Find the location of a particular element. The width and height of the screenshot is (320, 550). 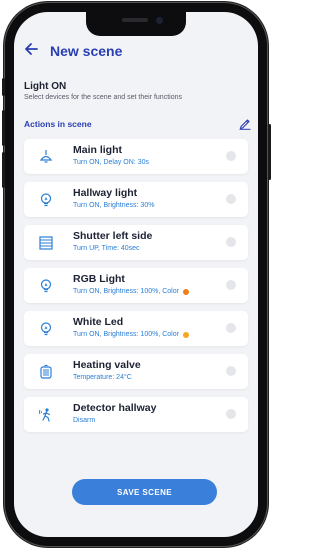

action-title: Main light is located at coordinates (97, 150).